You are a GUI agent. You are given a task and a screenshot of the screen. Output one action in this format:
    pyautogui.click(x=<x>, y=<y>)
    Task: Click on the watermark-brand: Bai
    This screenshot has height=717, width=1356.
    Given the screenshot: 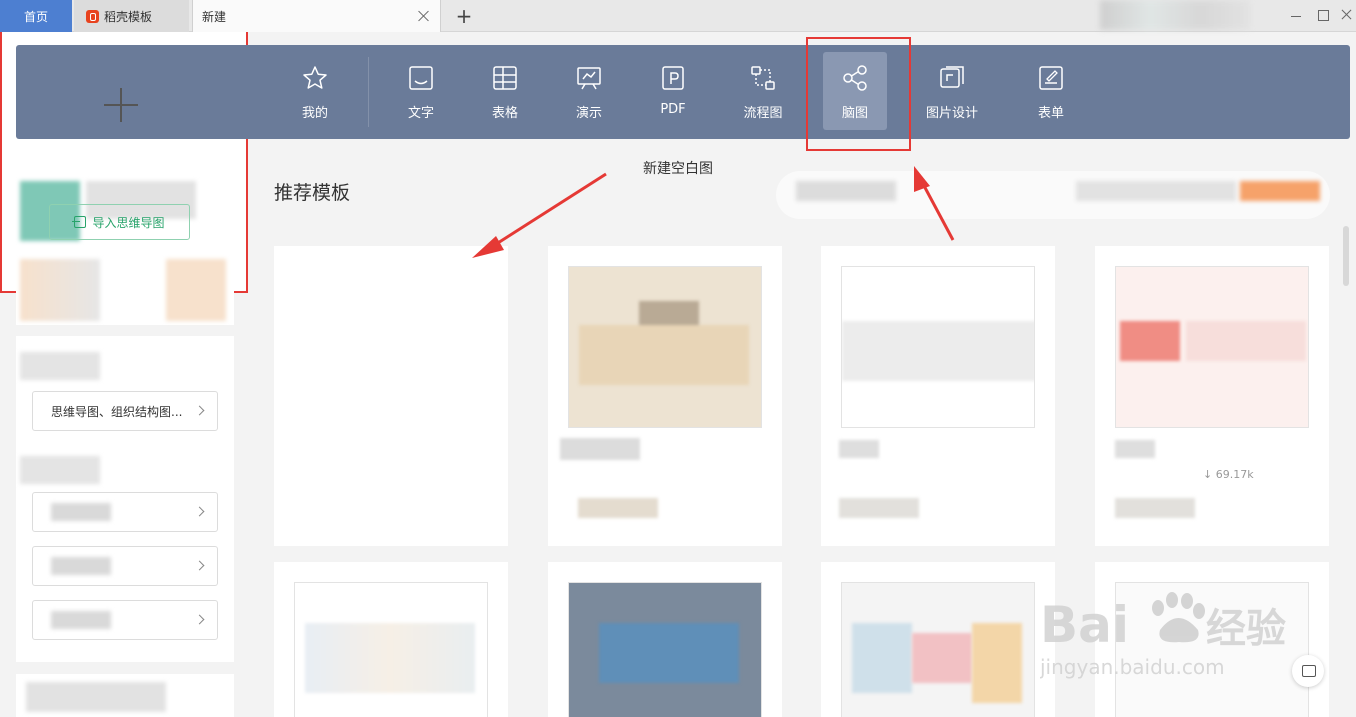 What is the action you would take?
    pyautogui.click(x=1084, y=625)
    